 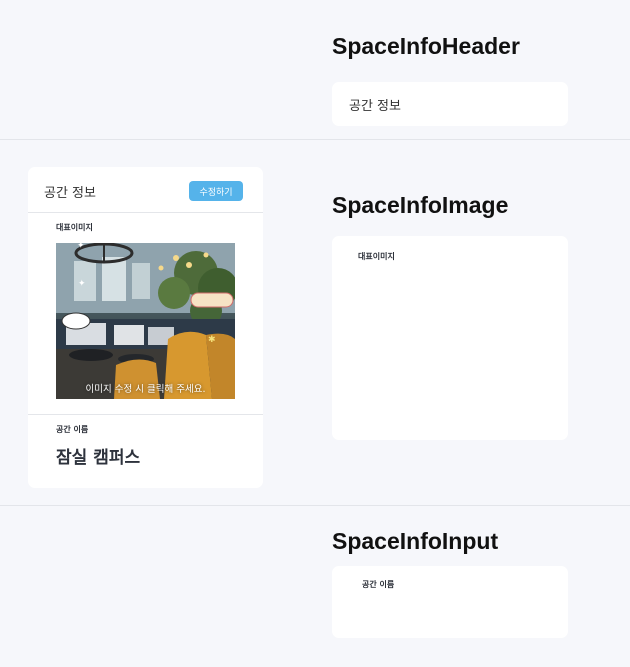 I want to click on representative-image: ✦ ✦ ✱ 이미지 수정 시 클릭해 주세요., so click(x=145, y=321).